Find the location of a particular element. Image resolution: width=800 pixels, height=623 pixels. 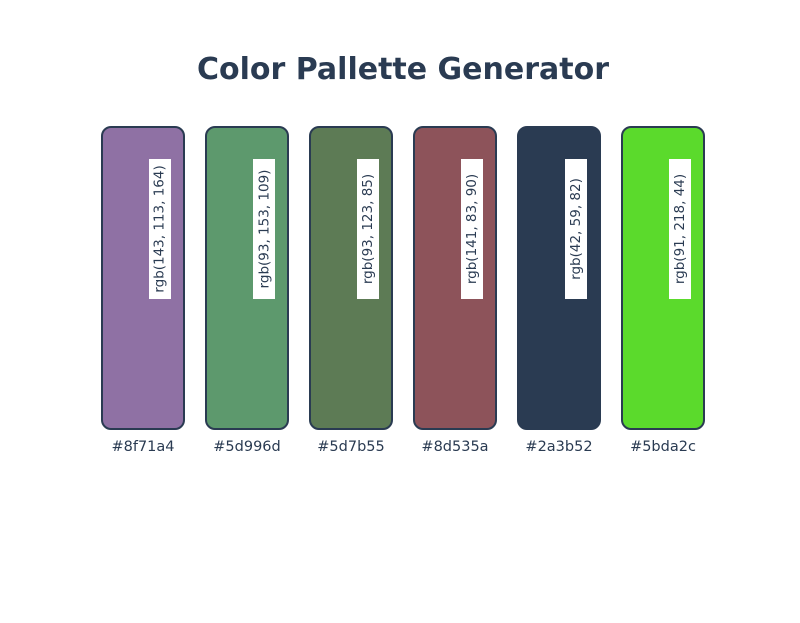

rgb-value: rgb(91, 218, 44) is located at coordinates (680, 229).